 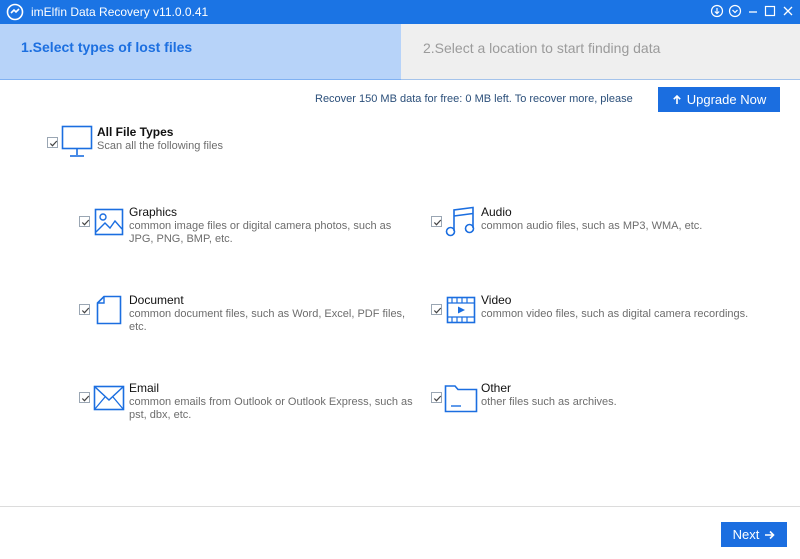 What do you see at coordinates (496, 300) in the screenshot?
I see `video-title: Video` at bounding box center [496, 300].